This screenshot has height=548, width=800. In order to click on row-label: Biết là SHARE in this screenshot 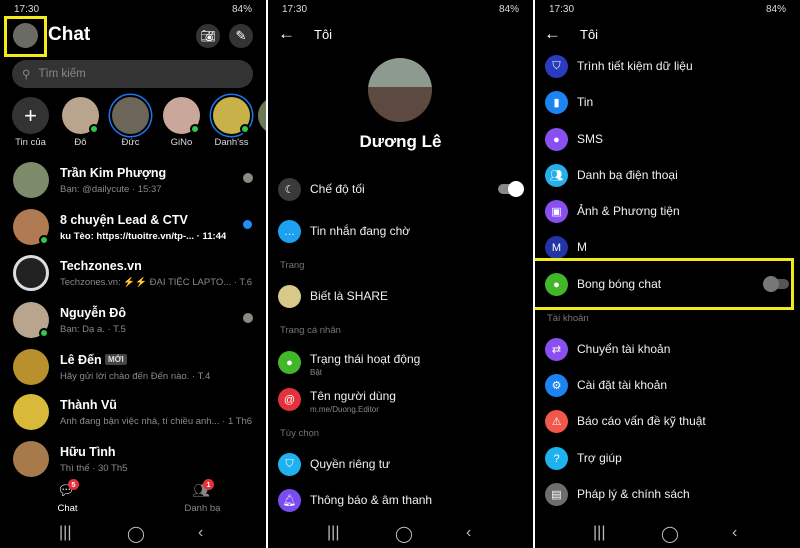, I will do `click(349, 296)`.